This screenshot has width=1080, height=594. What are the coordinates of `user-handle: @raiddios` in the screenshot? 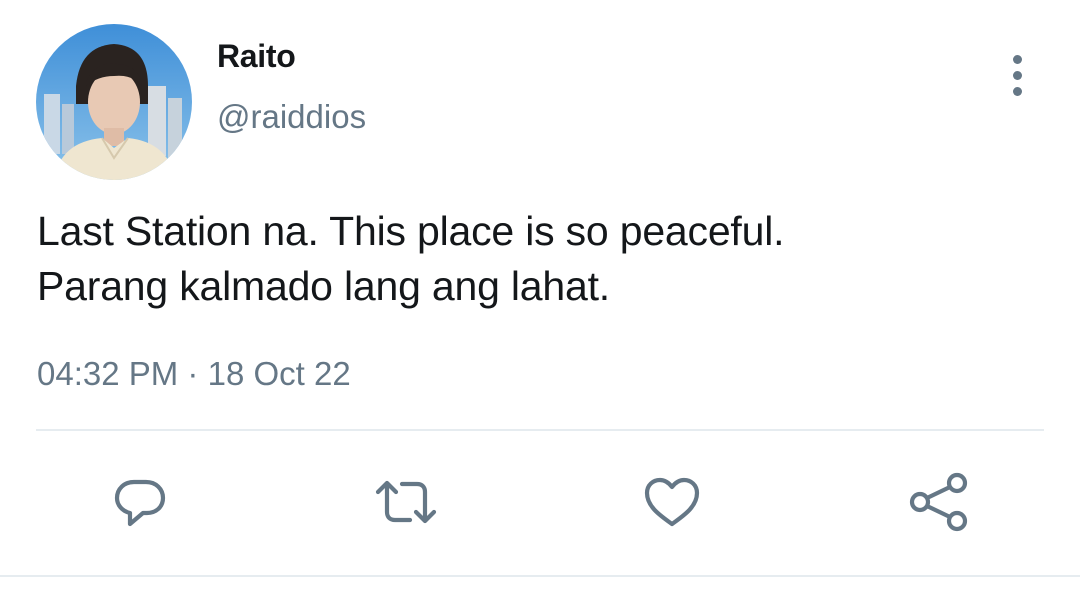 It's located at (291, 117).